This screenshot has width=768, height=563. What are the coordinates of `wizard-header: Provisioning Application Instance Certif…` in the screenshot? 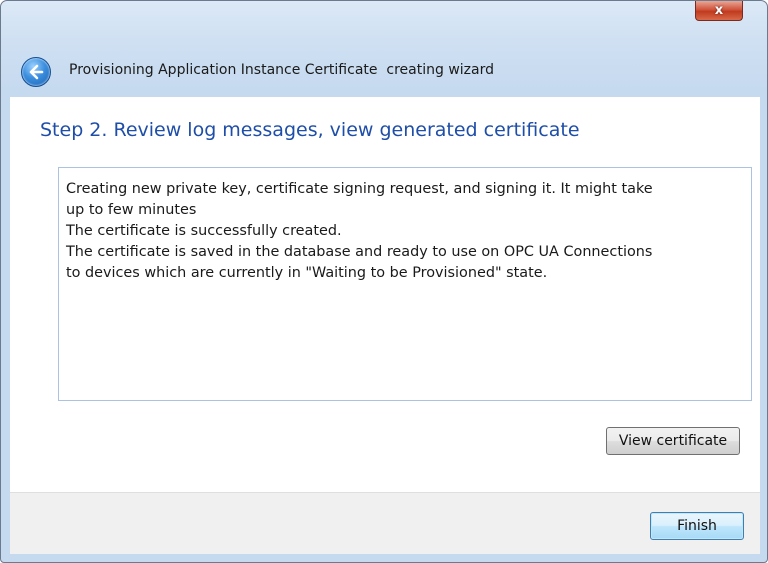 It's located at (384, 73).